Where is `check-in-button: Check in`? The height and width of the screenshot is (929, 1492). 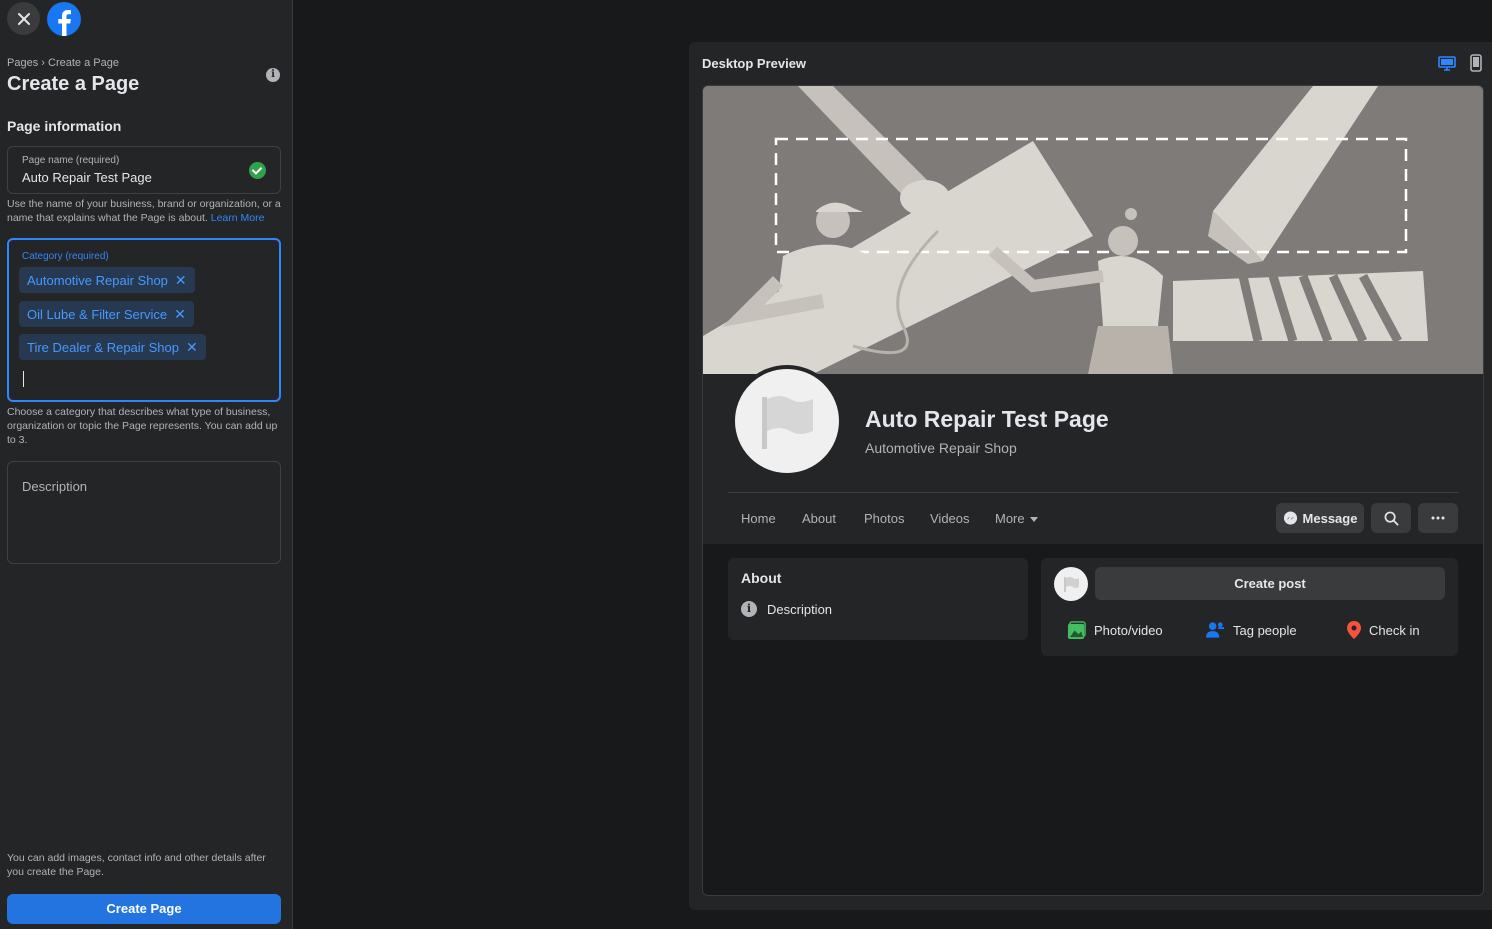
check-in-button: Check in is located at coordinates (1383, 630).